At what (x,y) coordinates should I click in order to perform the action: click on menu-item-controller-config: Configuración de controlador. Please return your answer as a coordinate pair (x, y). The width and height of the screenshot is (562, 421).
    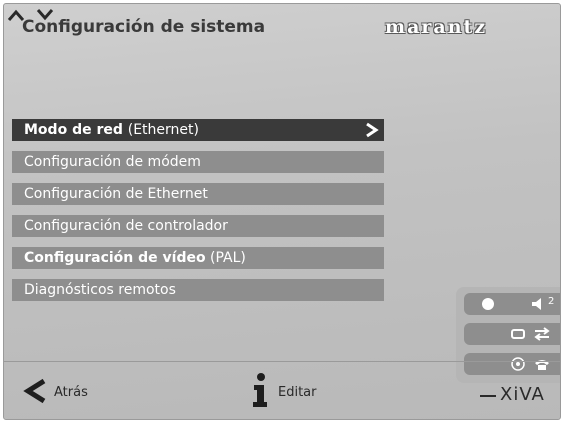
    Looking at the image, I should click on (198, 226).